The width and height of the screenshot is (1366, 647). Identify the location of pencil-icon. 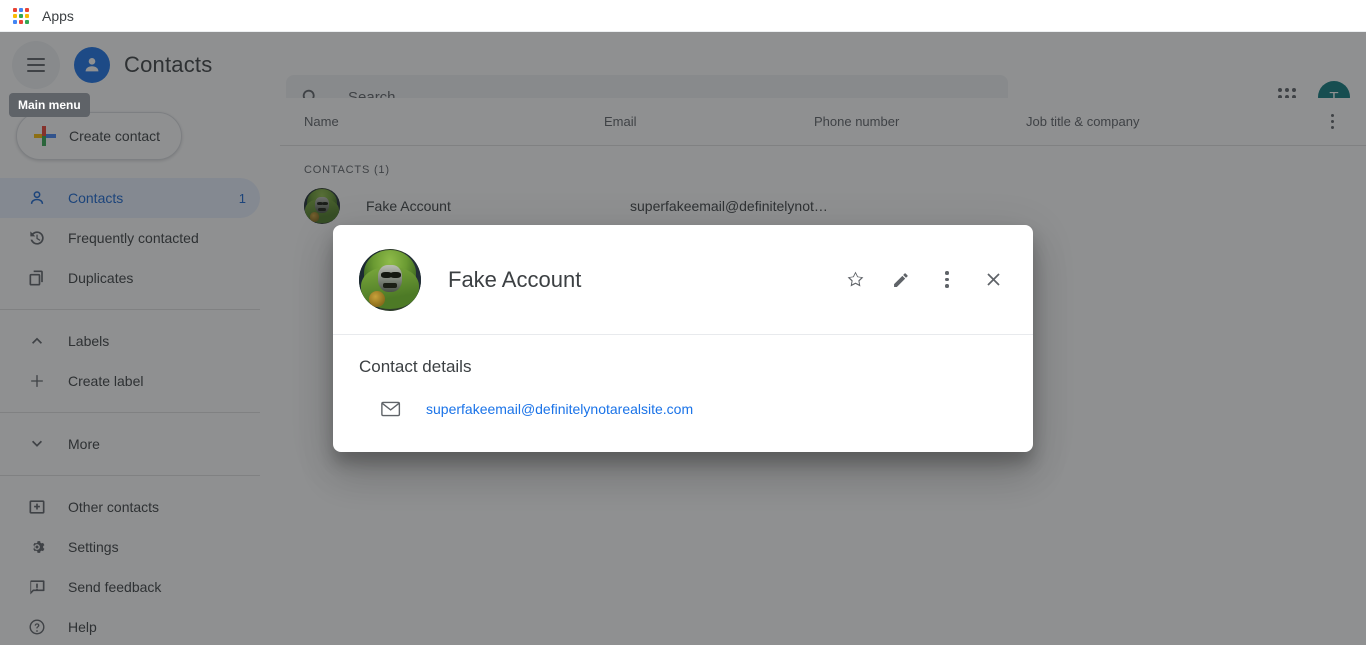
(901, 280).